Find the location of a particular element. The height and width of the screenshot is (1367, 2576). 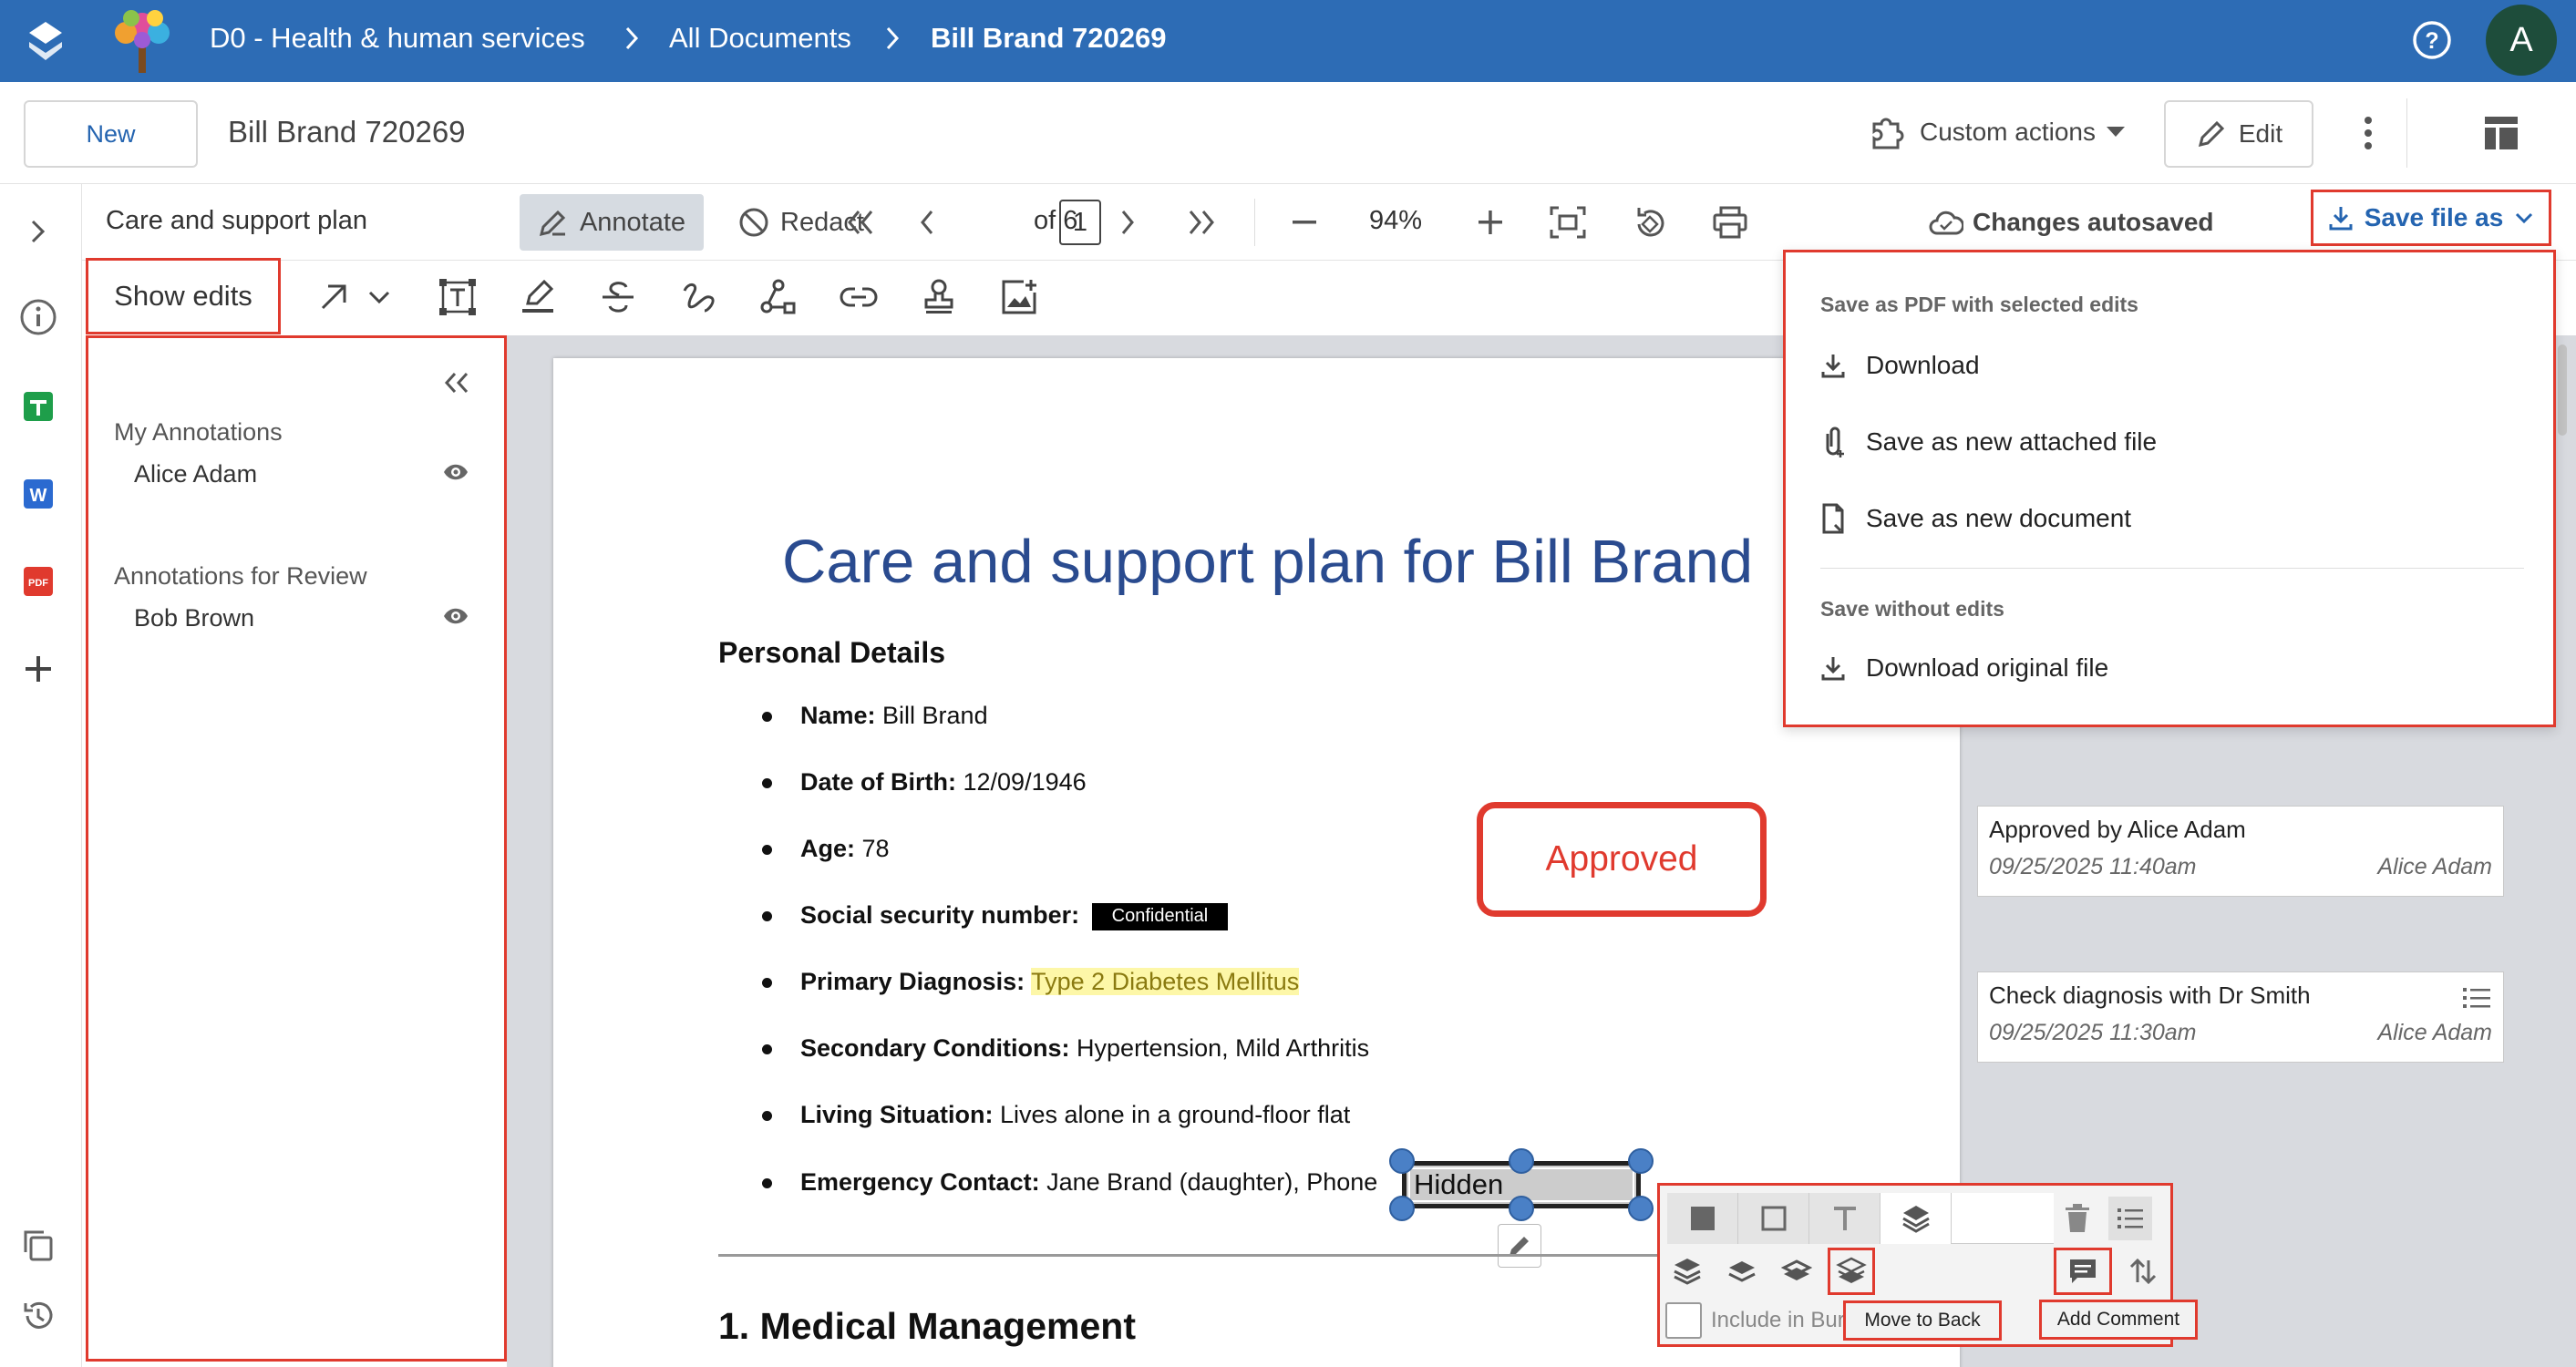

show-edits-button: Show edits is located at coordinates (183, 296).